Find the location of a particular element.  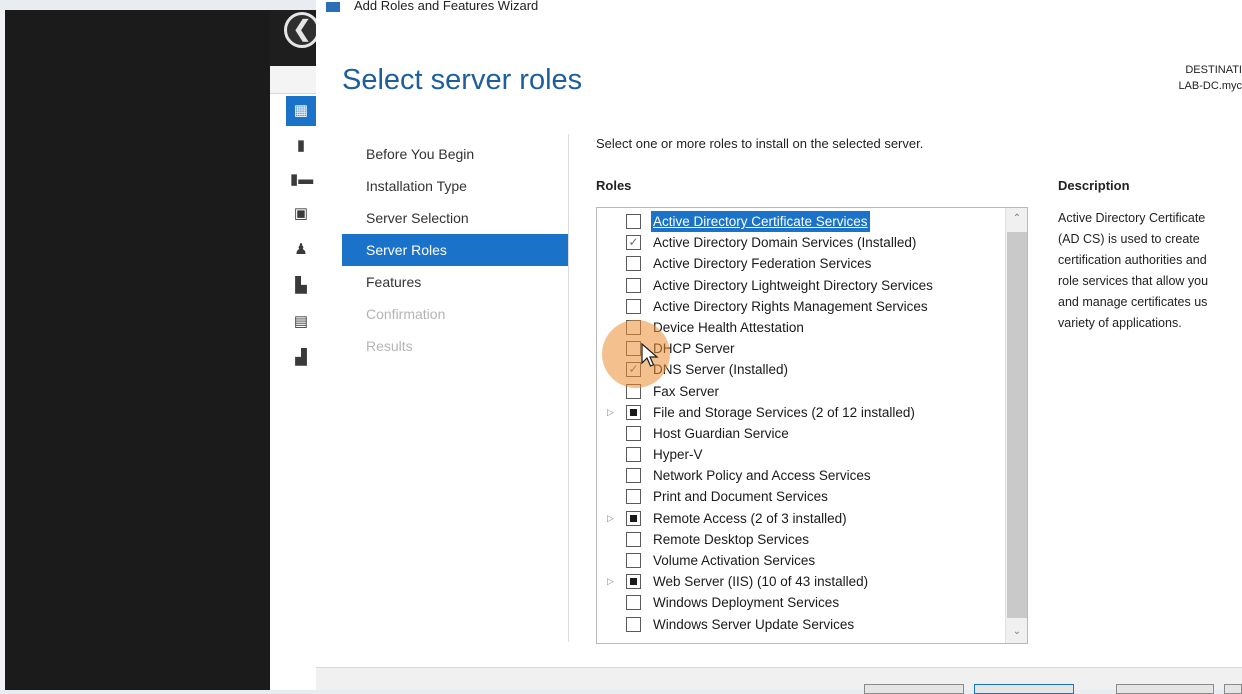

role-label: Remote Desktop Services is located at coordinates (731, 539).